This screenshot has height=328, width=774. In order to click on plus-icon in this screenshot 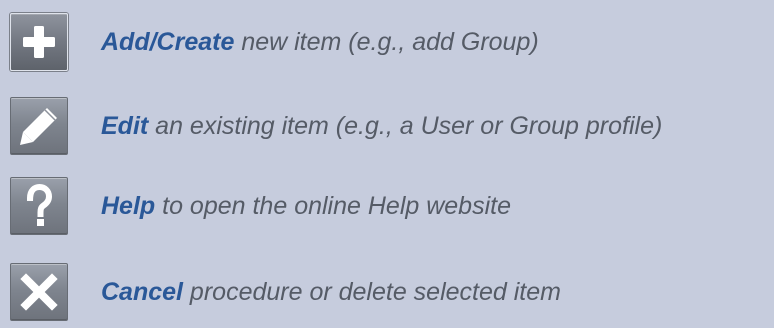, I will do `click(39, 42)`.